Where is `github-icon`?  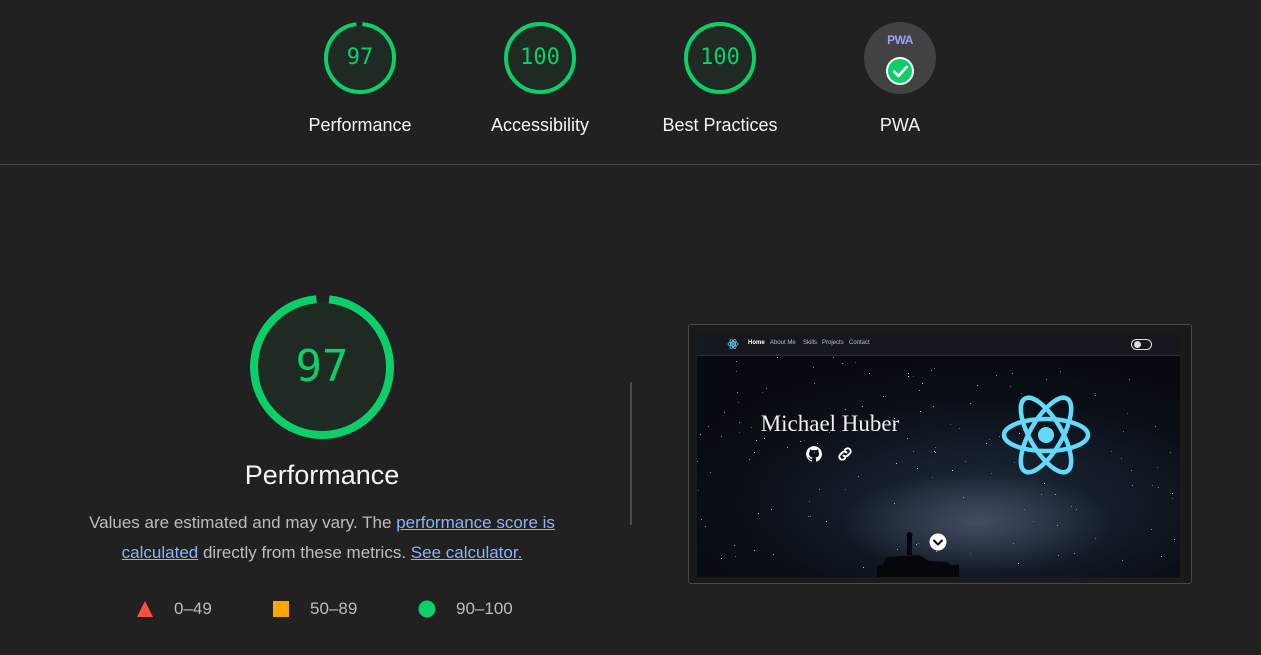
github-icon is located at coordinates (814, 454).